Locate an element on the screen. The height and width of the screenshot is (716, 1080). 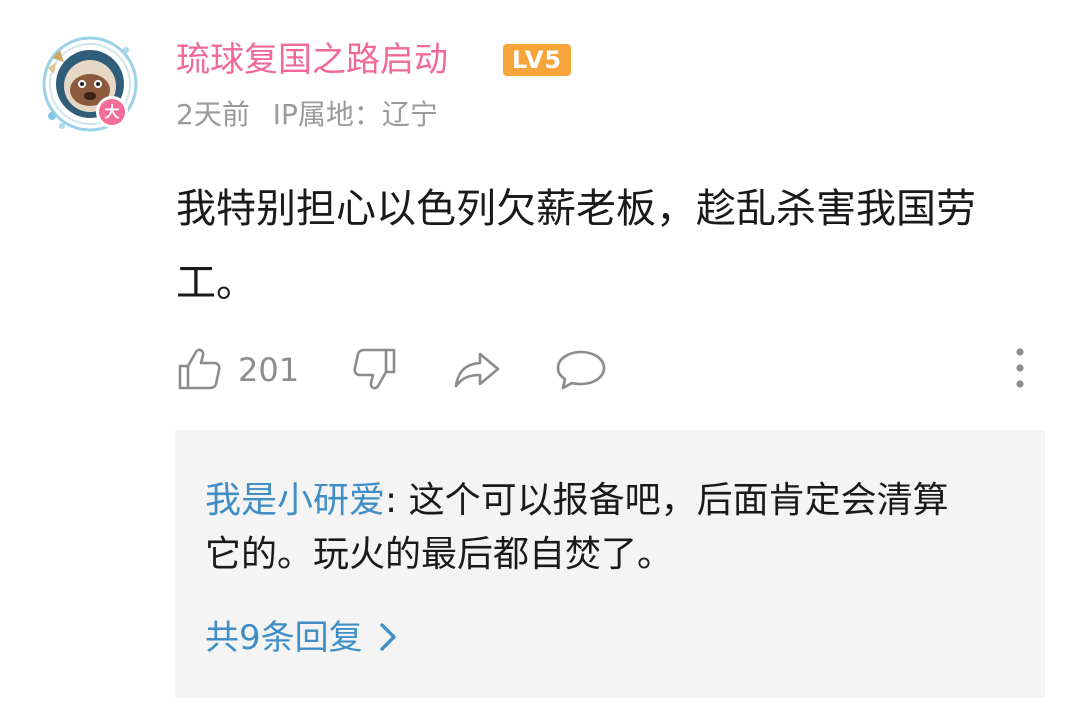
avatar: 大 is located at coordinates (90, 84).